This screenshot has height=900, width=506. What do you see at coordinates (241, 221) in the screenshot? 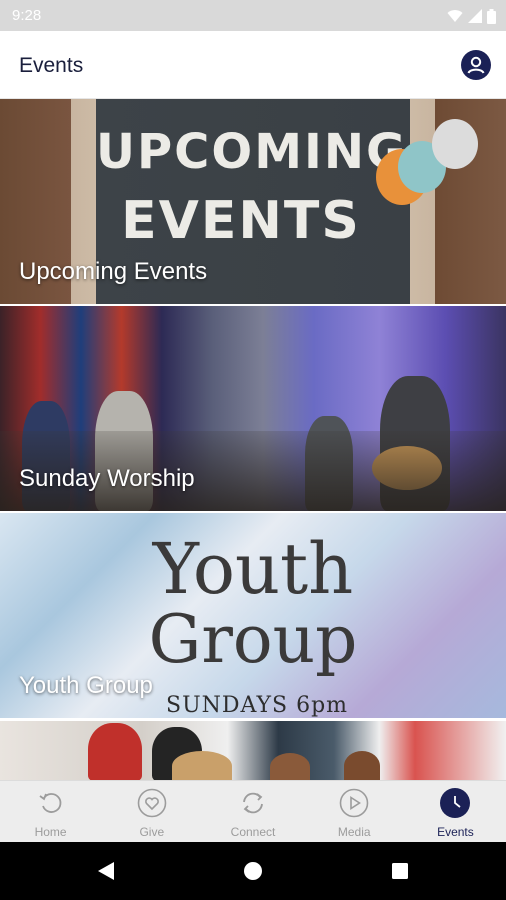
I see `event-image-text: EVENTS` at bounding box center [241, 221].